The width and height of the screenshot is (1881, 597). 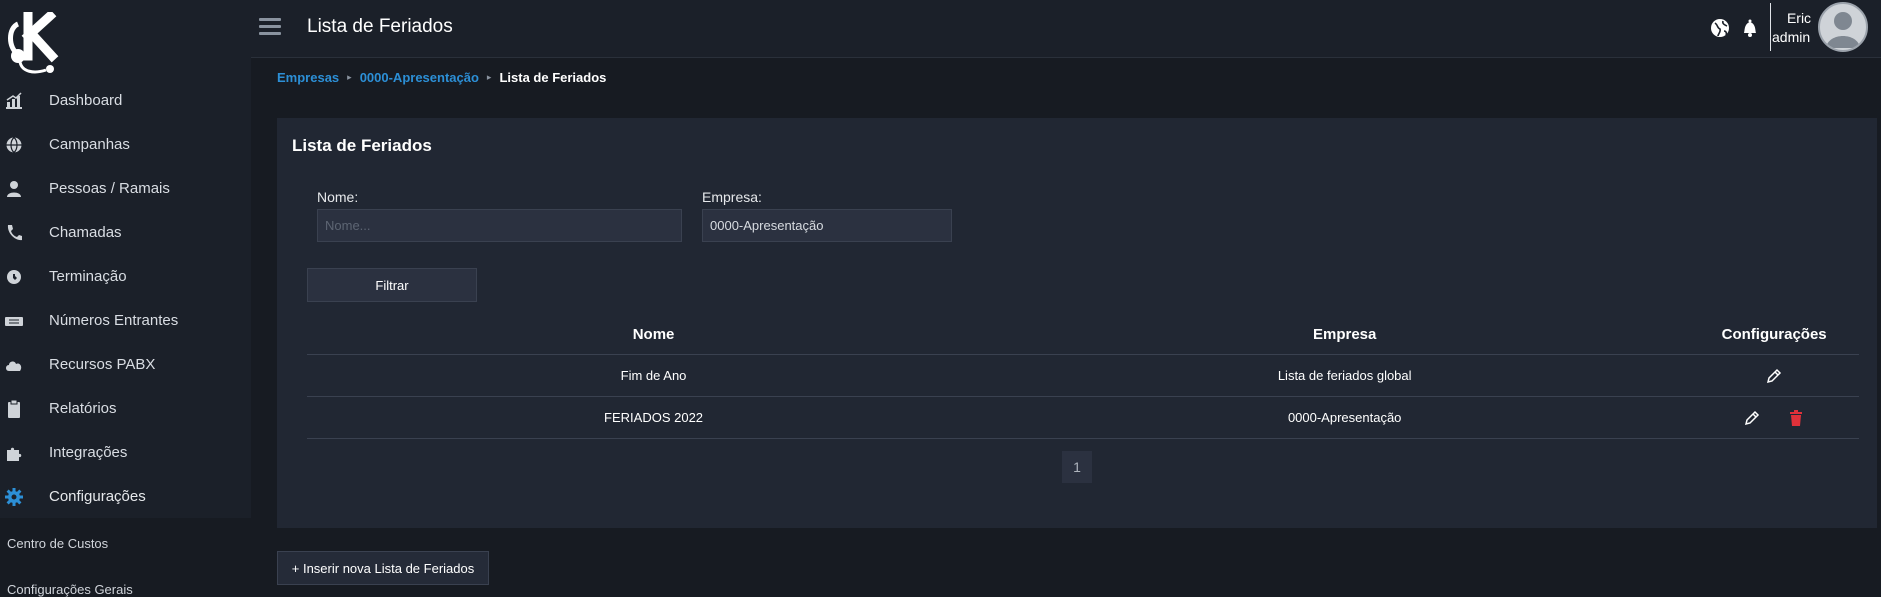 What do you see at coordinates (1770, 27) in the screenshot?
I see `divider` at bounding box center [1770, 27].